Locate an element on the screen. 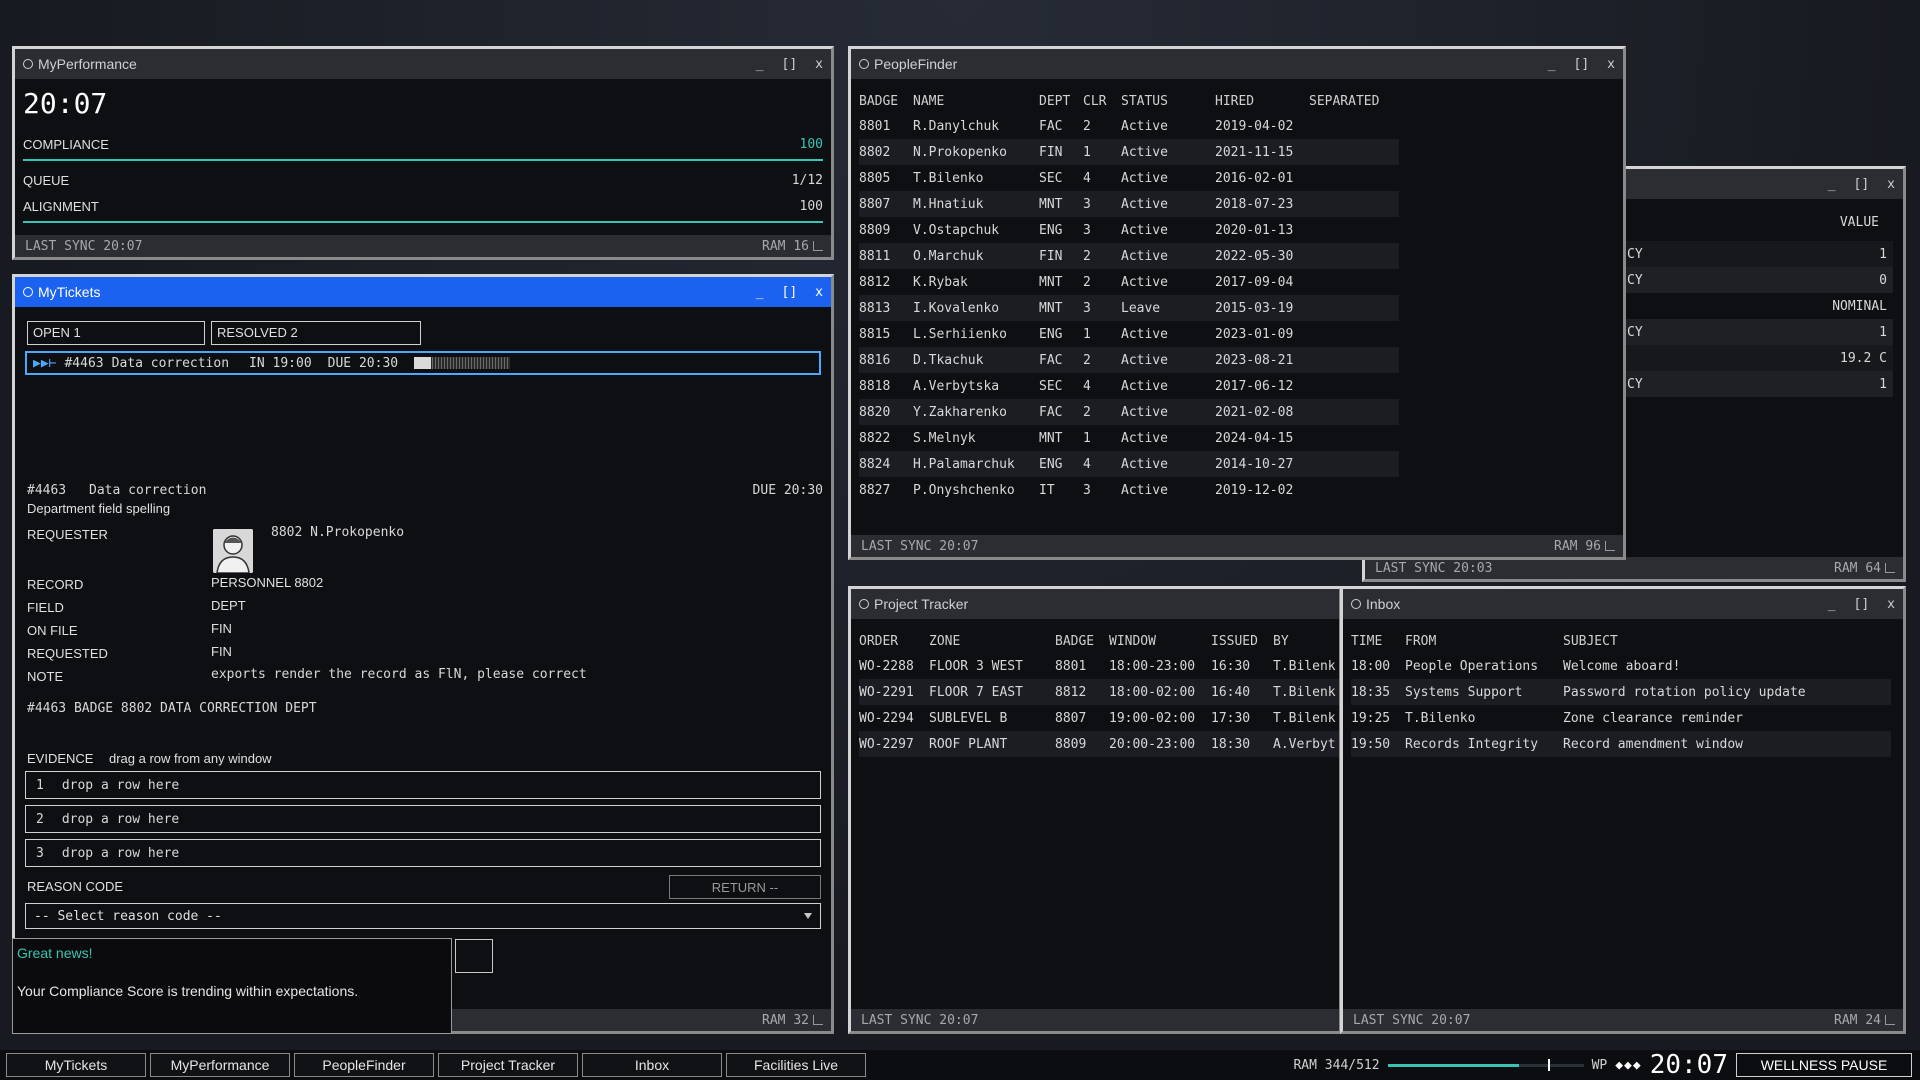 The height and width of the screenshot is (1080, 1920). submit-button is located at coordinates (474, 956).